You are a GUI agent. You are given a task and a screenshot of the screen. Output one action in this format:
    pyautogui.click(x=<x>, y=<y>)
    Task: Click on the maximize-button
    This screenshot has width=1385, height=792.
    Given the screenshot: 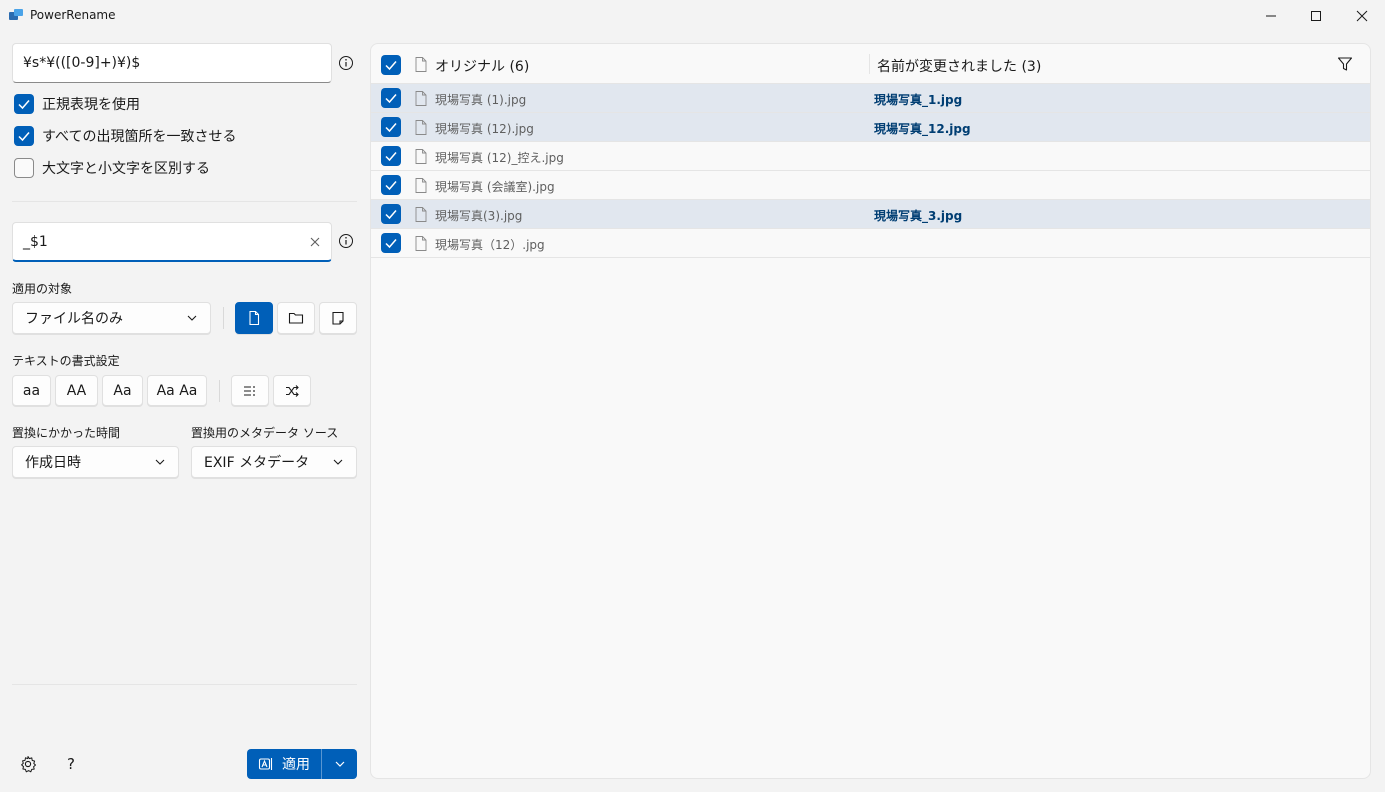 What is the action you would take?
    pyautogui.click(x=1316, y=16)
    